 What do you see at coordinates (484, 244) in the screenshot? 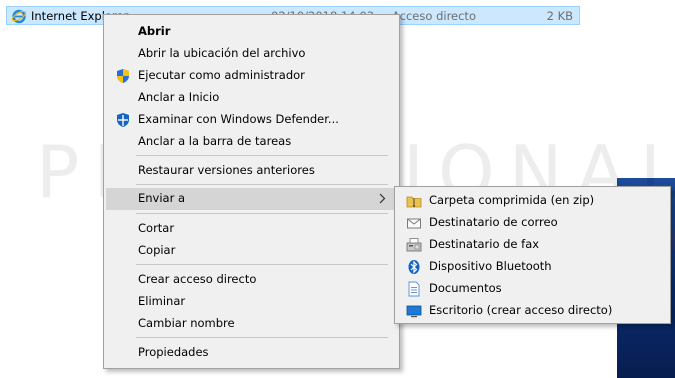
I see `submenu-item-label: Destinatario de fax` at bounding box center [484, 244].